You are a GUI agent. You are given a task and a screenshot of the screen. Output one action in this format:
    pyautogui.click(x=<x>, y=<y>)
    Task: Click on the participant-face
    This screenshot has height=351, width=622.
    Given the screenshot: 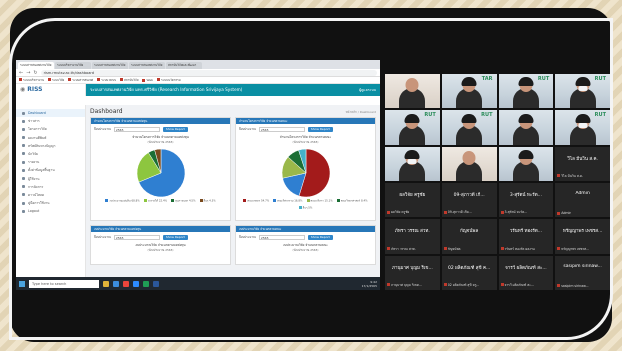 What is the action you would take?
    pyautogui.click(x=469, y=157)
    